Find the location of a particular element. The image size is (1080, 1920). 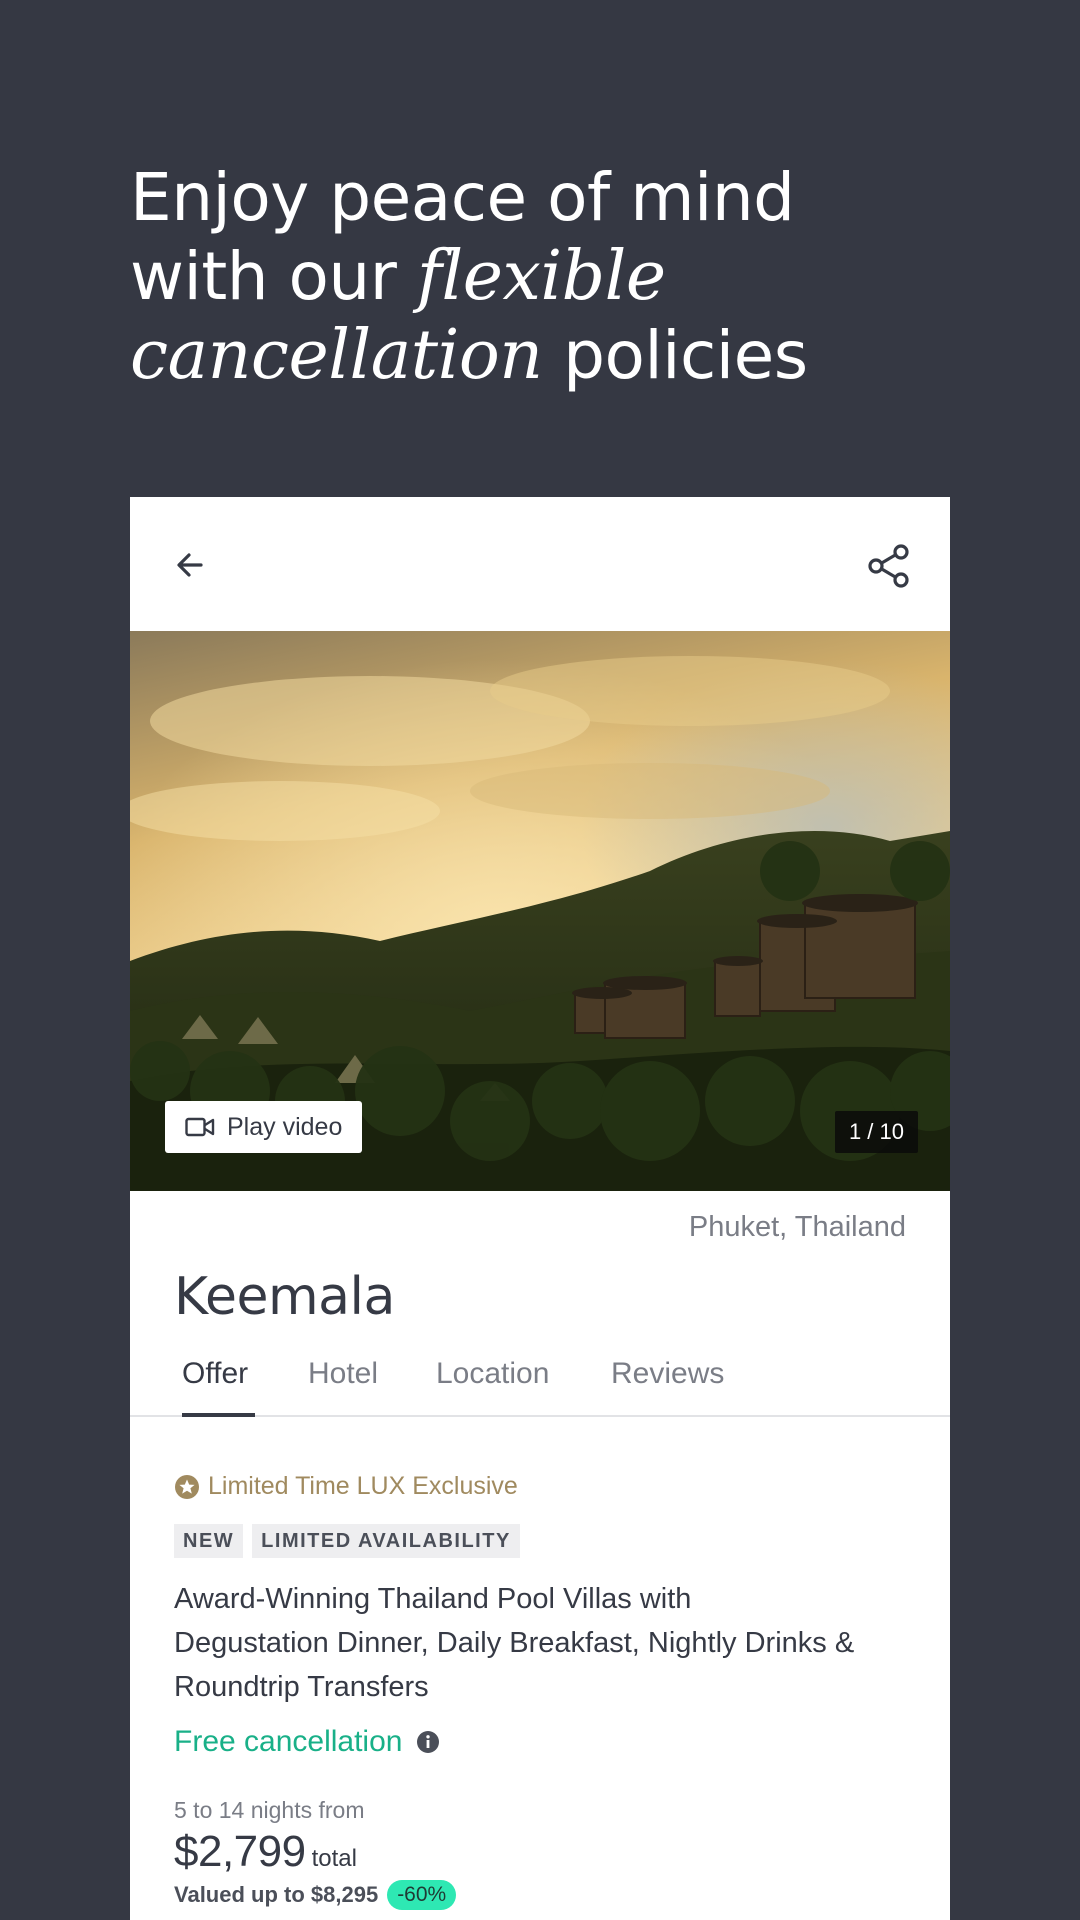

arrow-left-icon is located at coordinates (190, 565).